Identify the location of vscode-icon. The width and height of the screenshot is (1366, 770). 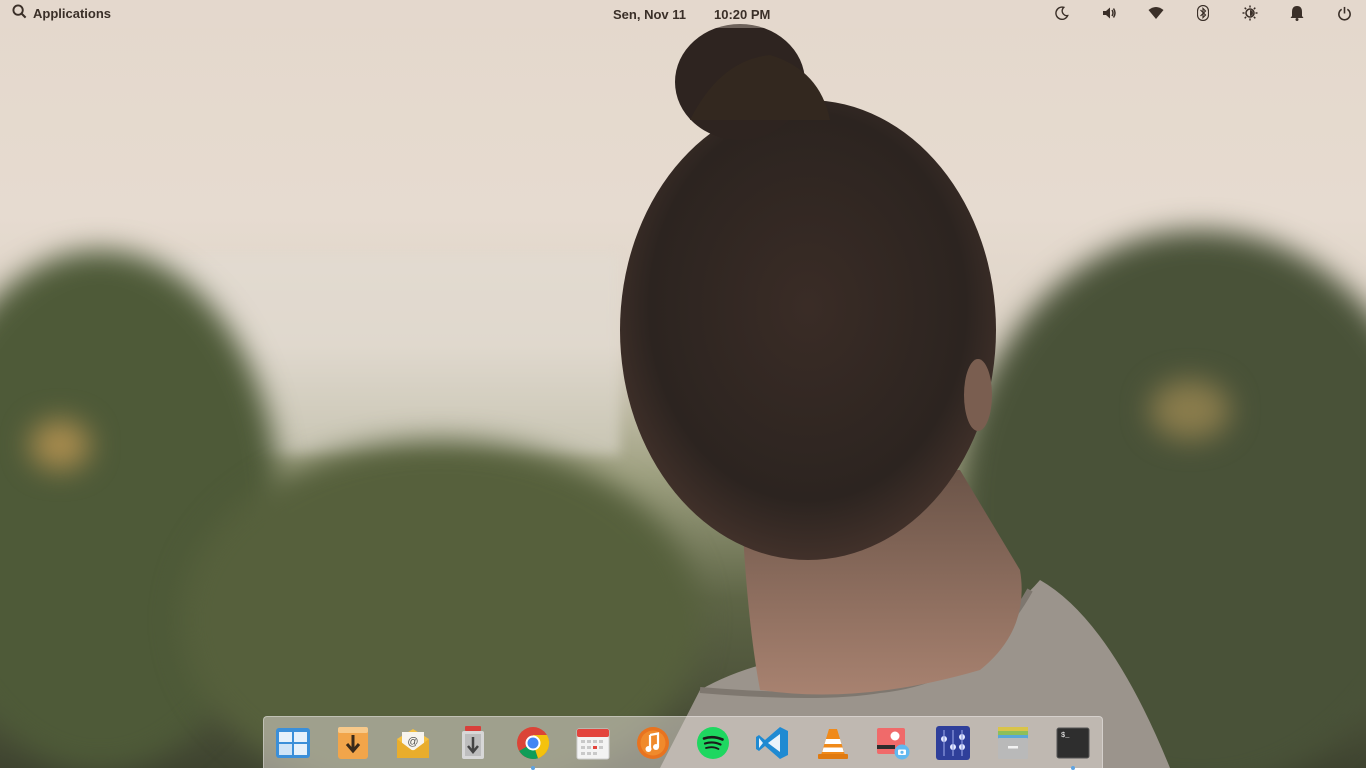
(772, 742).